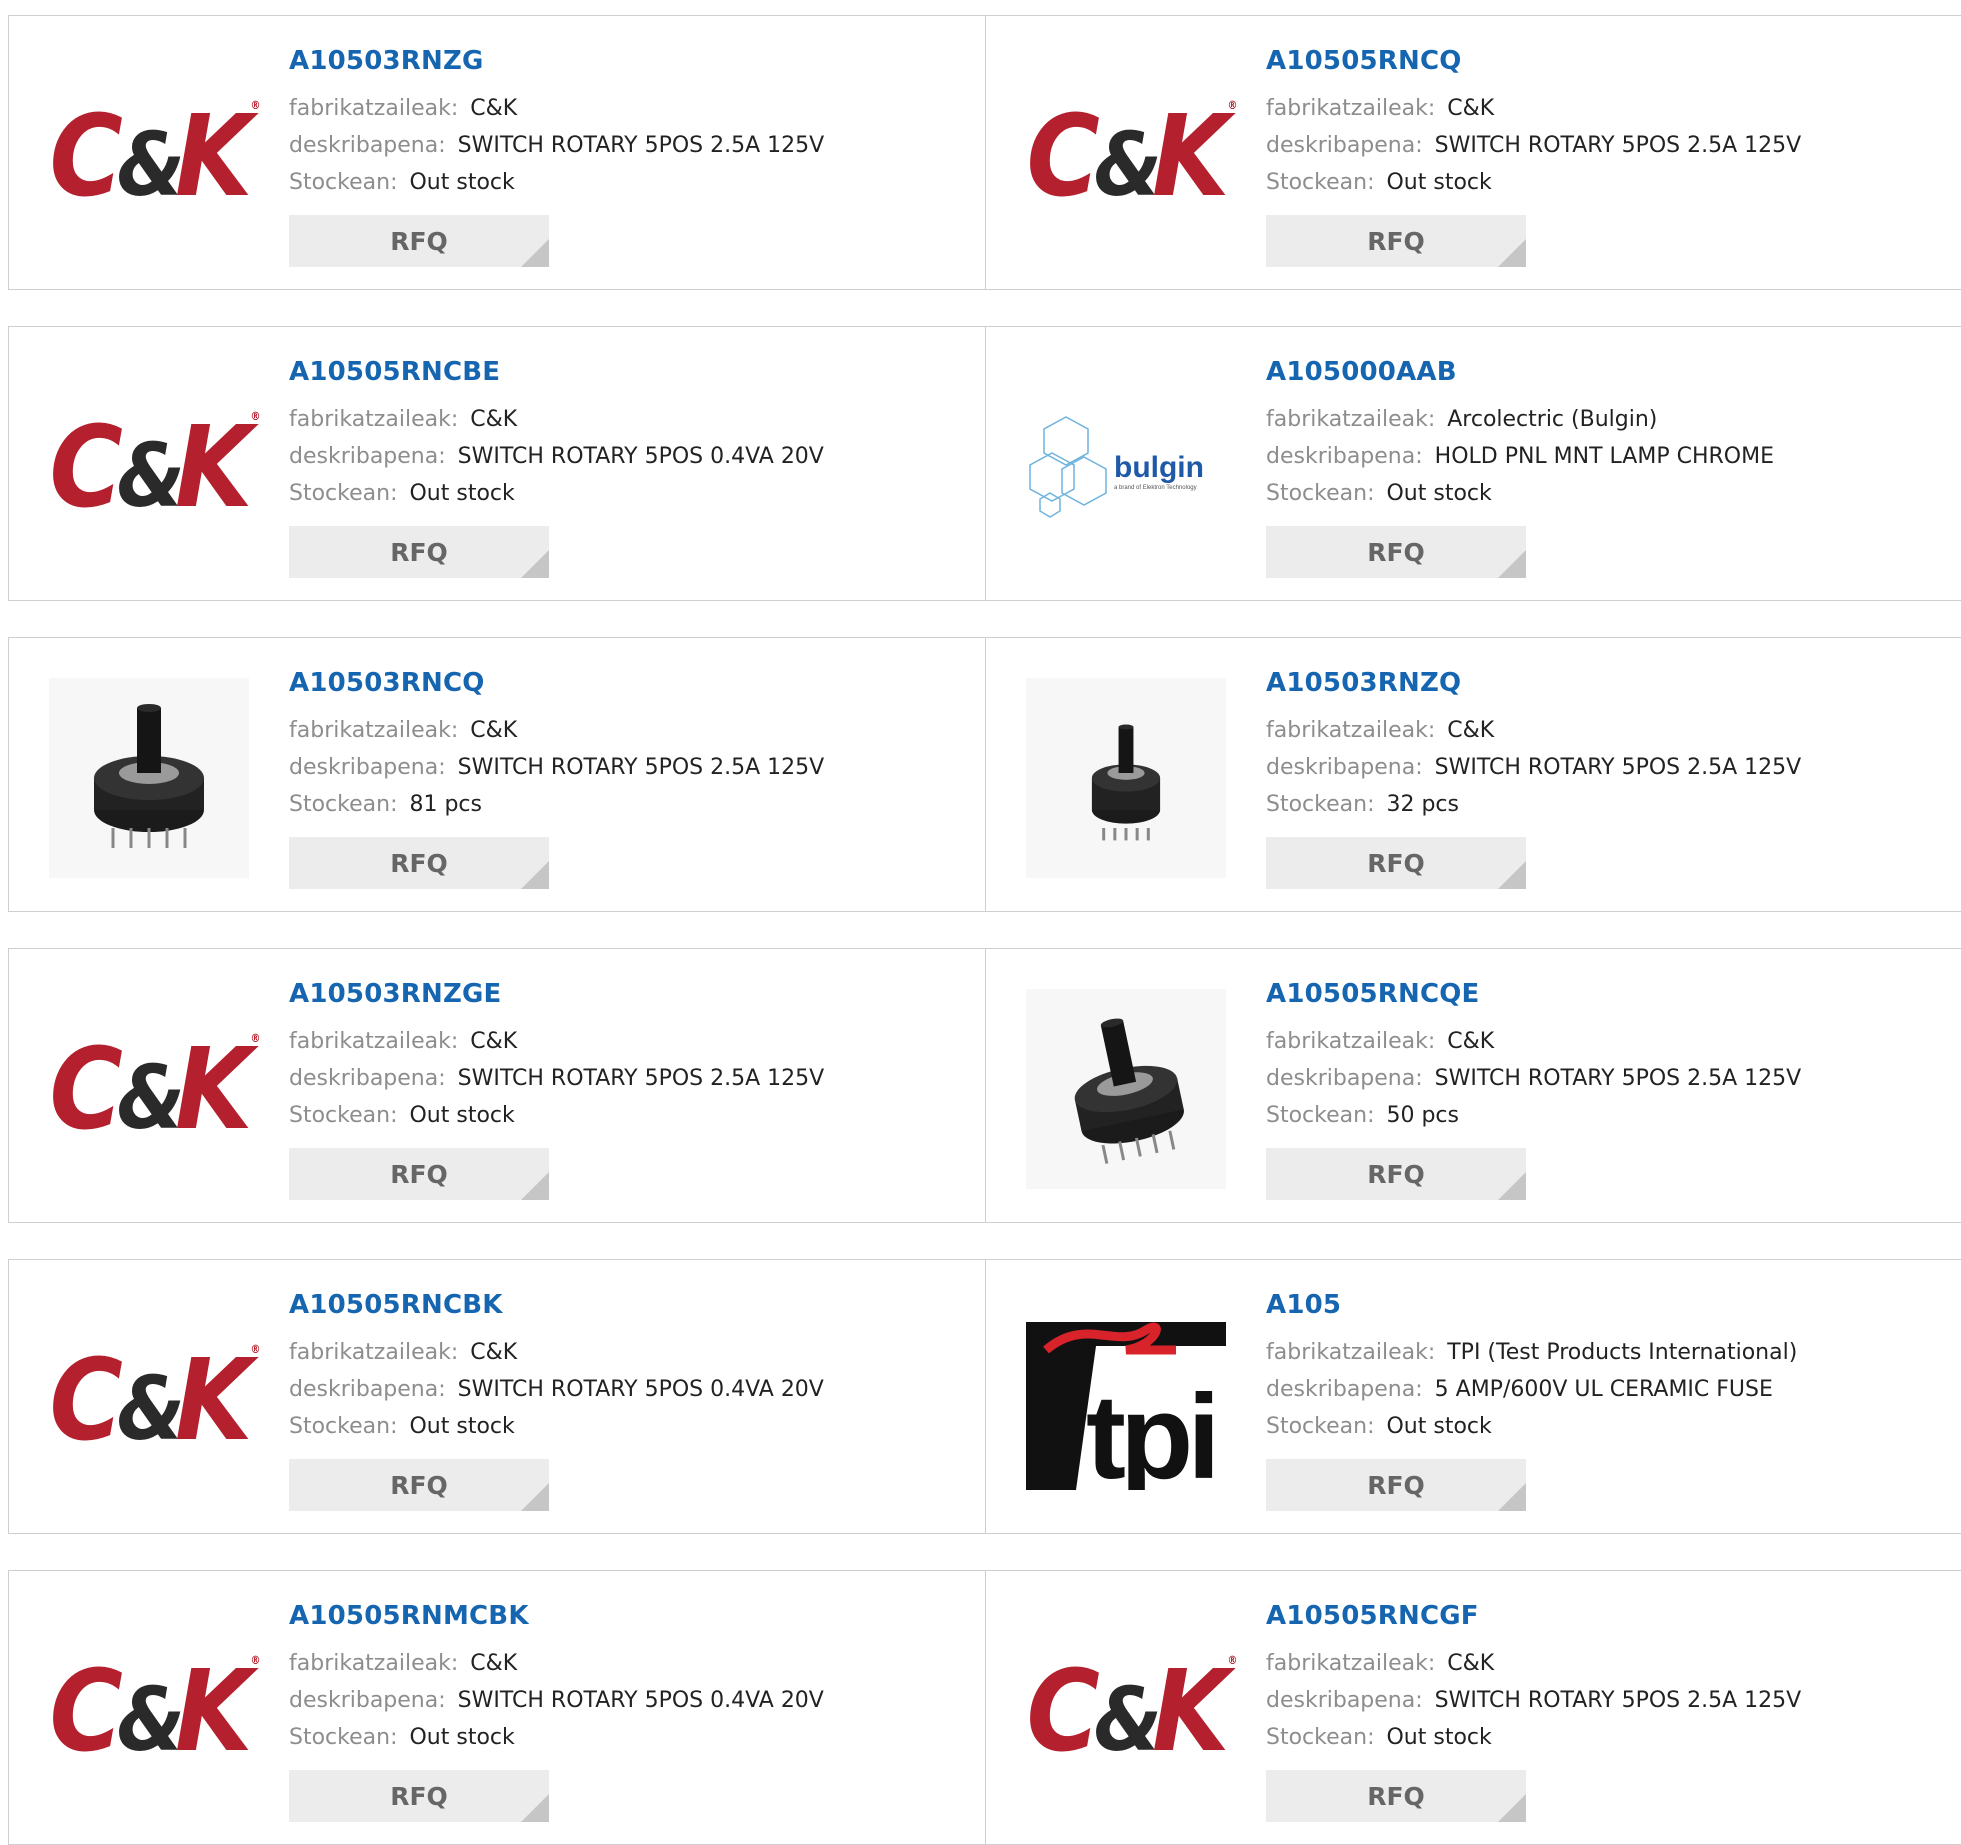 The width and height of the screenshot is (1961, 1845). Describe the element at coordinates (1533, 61) in the screenshot. I see `part-number-link: A10505RNCQ` at that location.